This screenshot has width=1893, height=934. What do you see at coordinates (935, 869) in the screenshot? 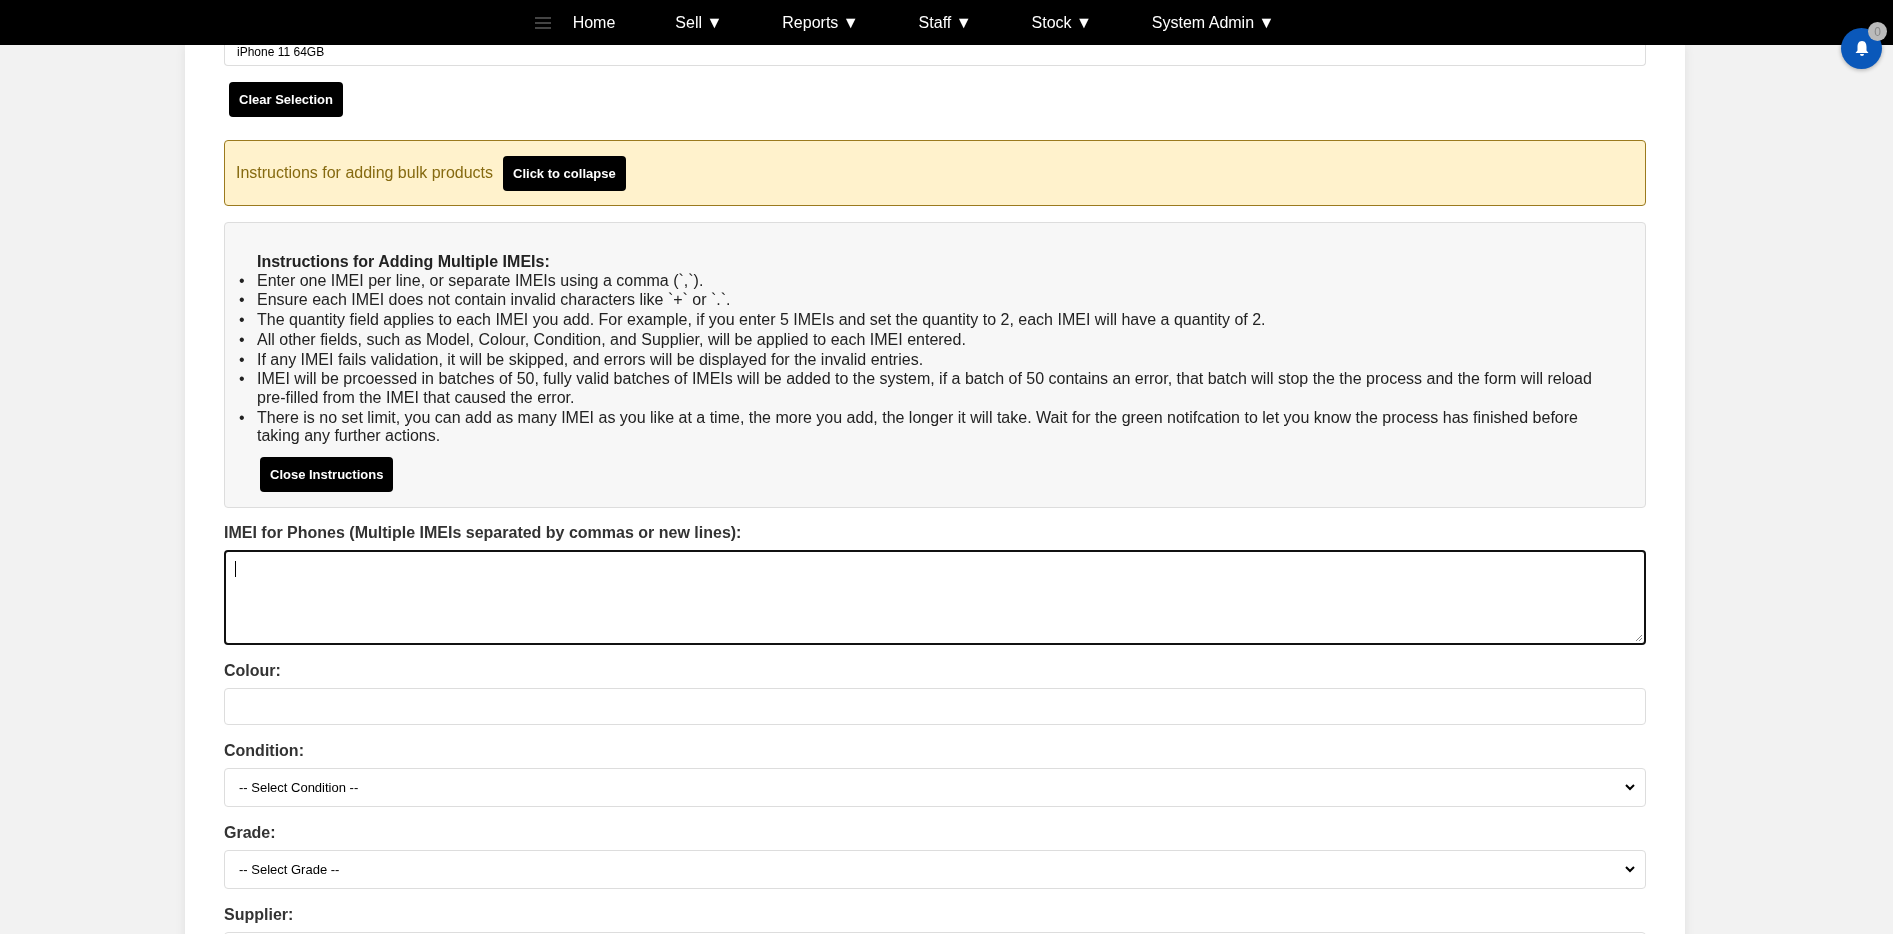
I see `dropdown-select: -- Select Grade --` at bounding box center [935, 869].